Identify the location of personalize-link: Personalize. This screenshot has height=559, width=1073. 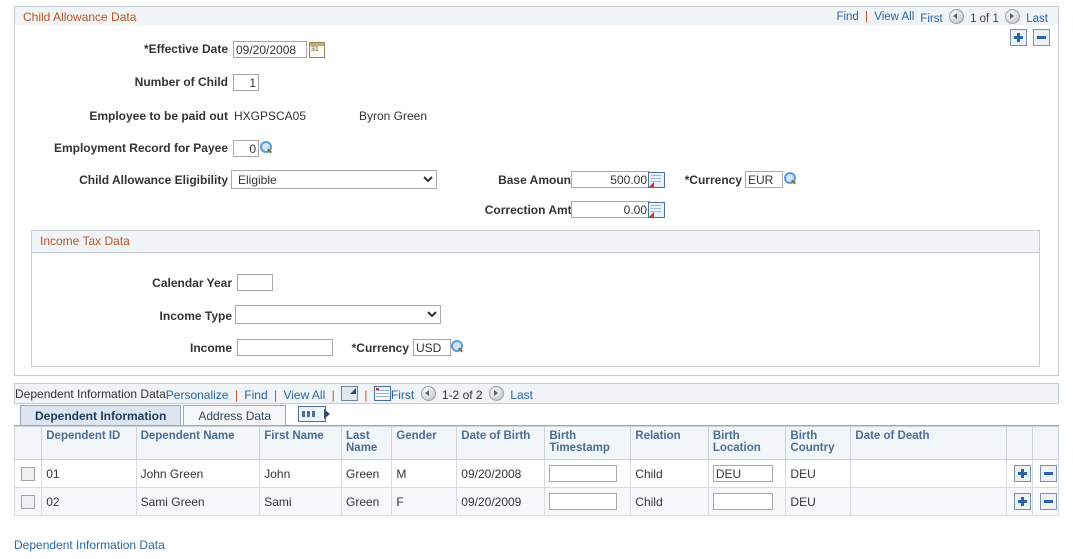
(197, 395).